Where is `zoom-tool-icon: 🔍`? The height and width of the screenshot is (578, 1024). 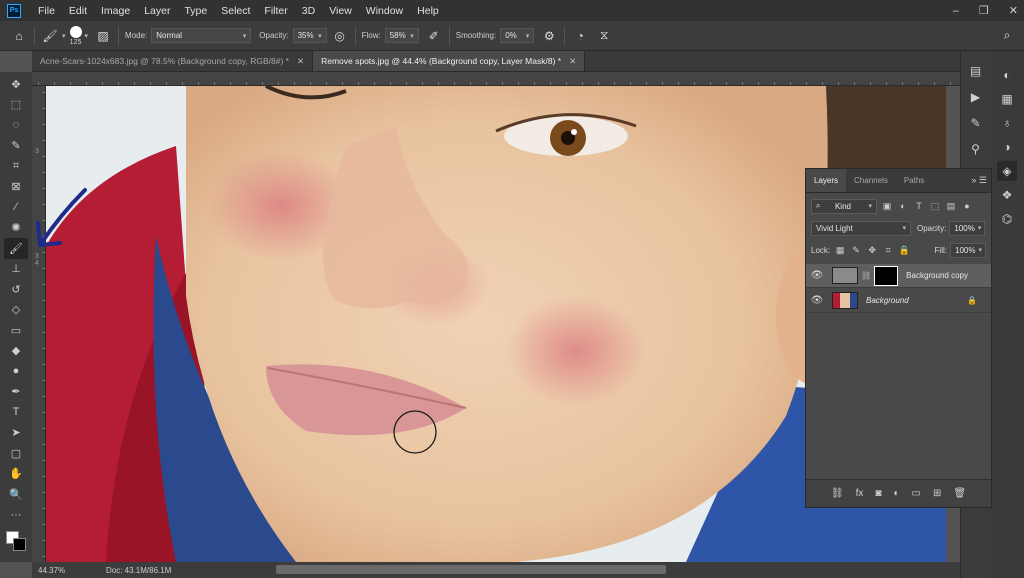 zoom-tool-icon: 🔍 is located at coordinates (16, 494).